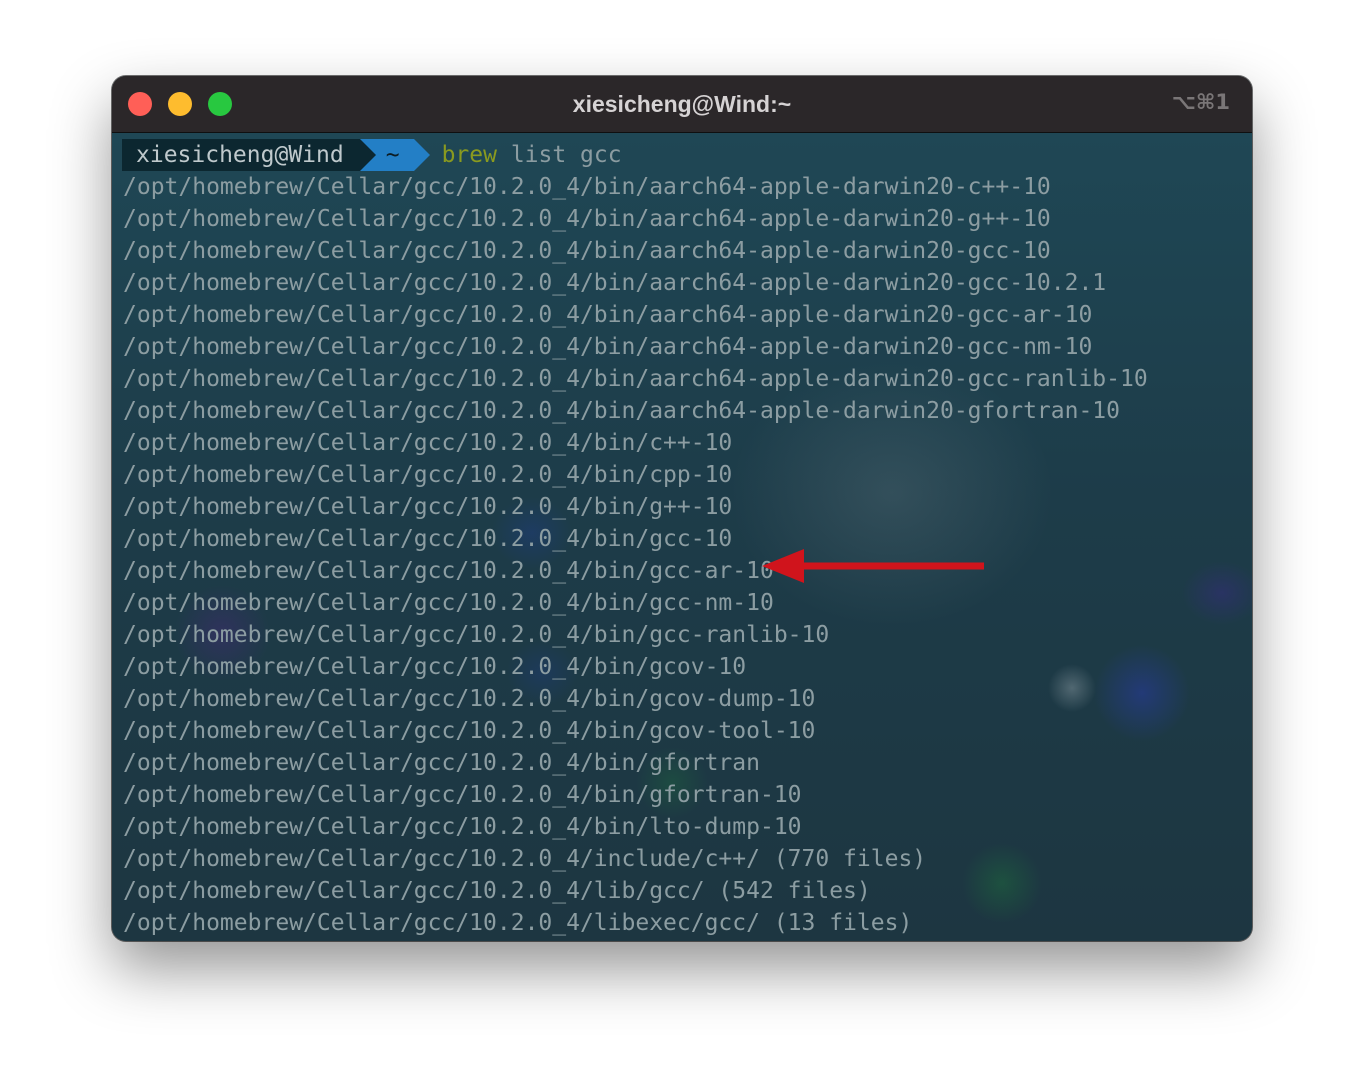 Image resolution: width=1364 pixels, height=1090 pixels. What do you see at coordinates (394, 155) in the screenshot?
I see `prompt-cwd: ~` at bounding box center [394, 155].